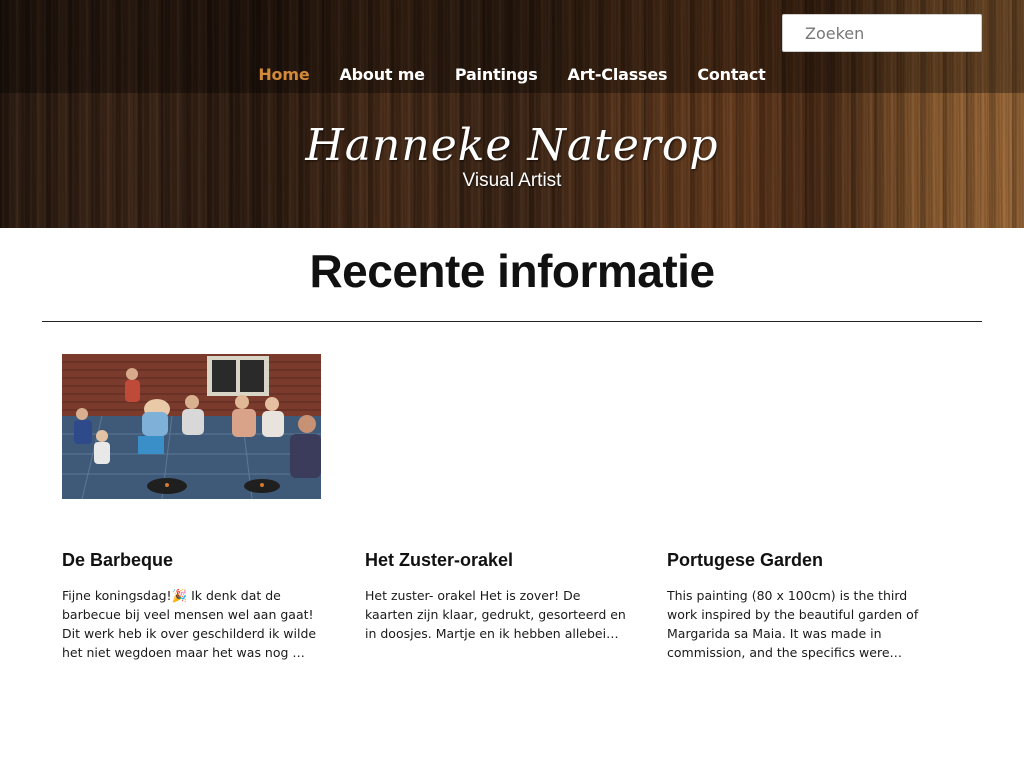 The height and width of the screenshot is (768, 1024). I want to click on title-divider, so click(512, 321).